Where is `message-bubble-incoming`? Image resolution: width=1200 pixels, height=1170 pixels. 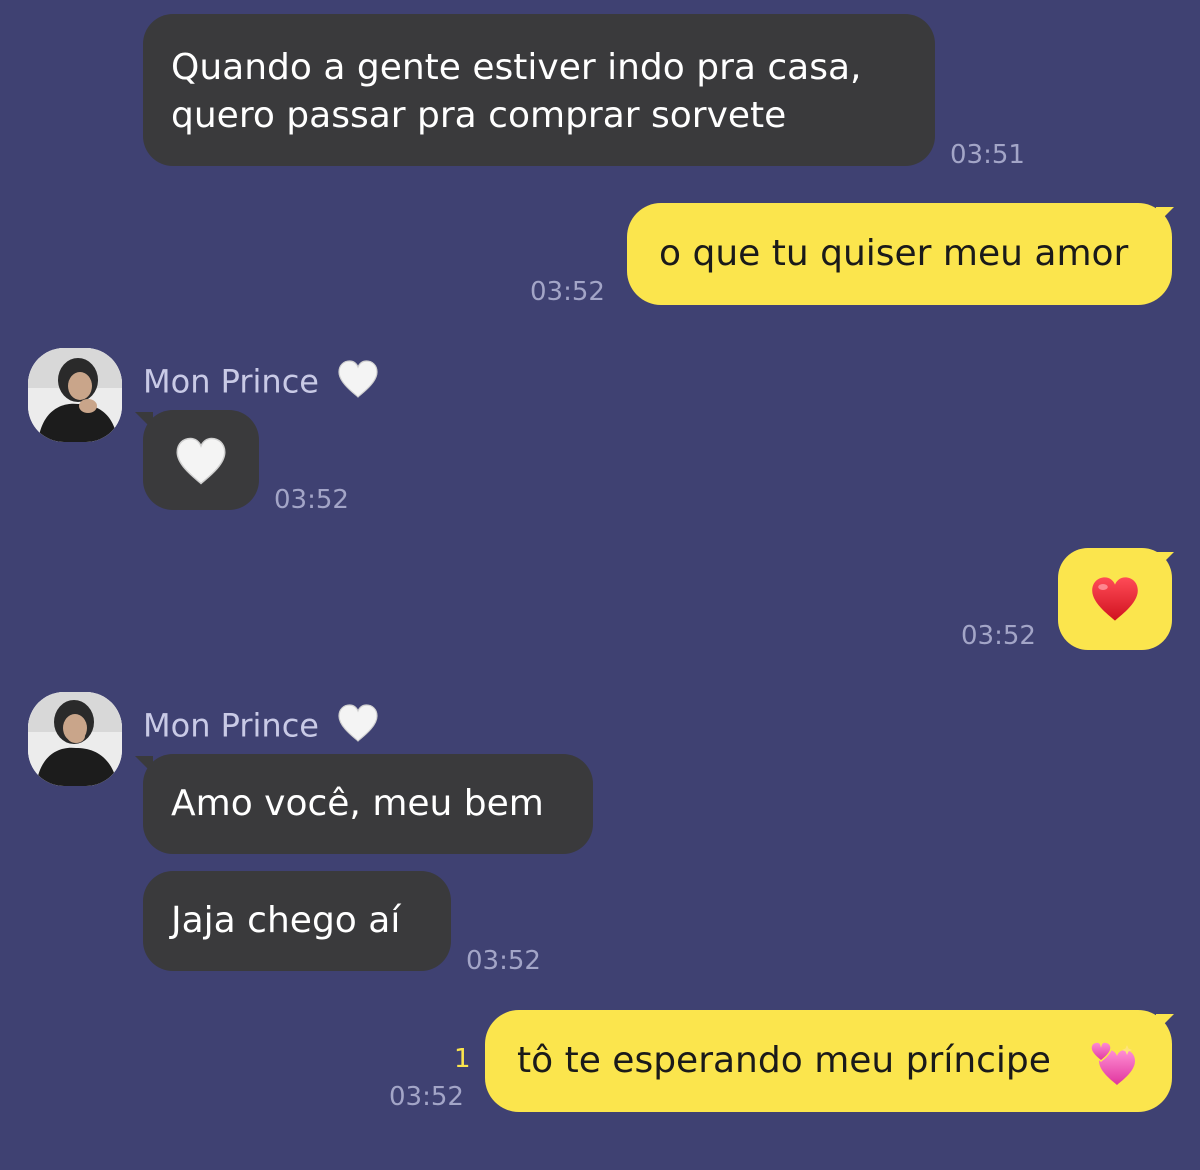 message-bubble-incoming is located at coordinates (201, 460).